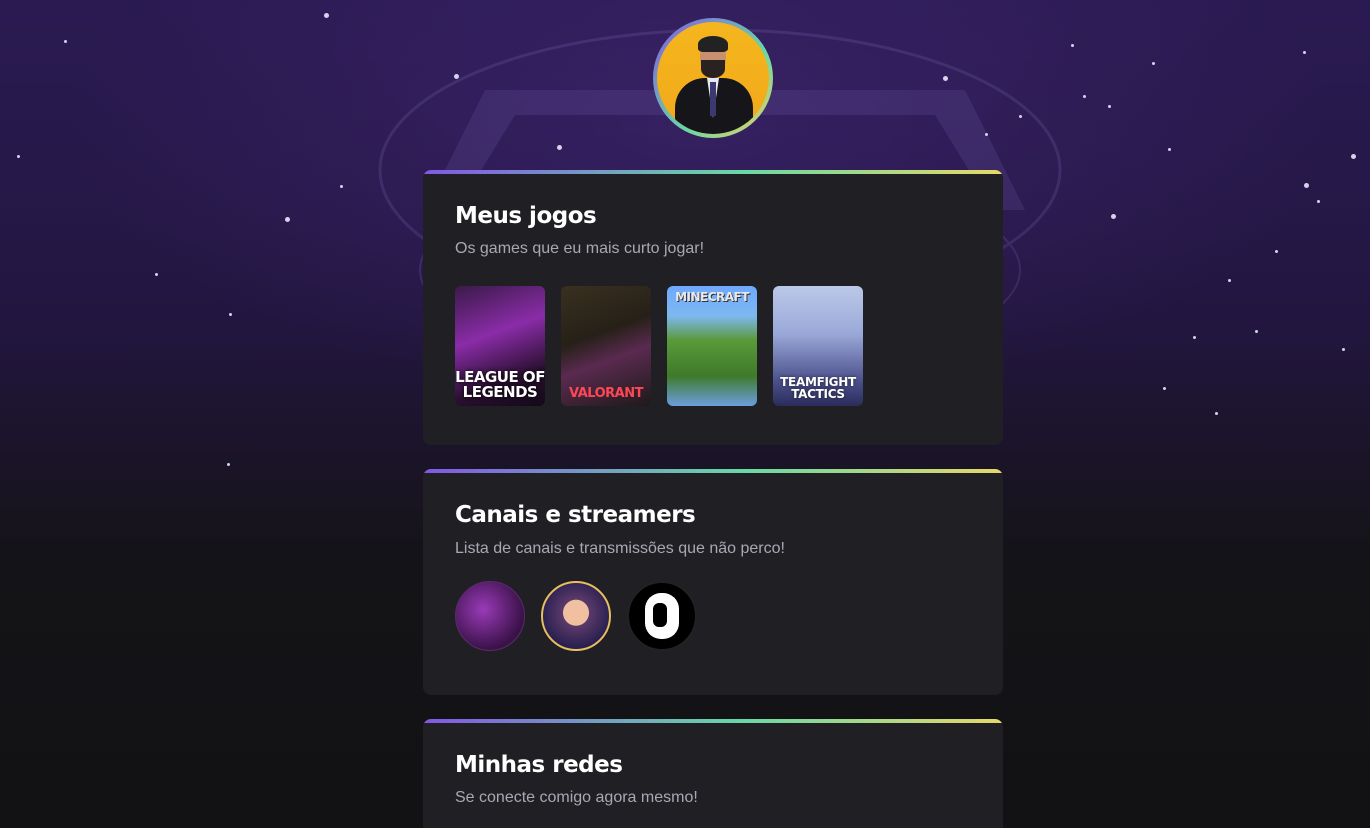 The width and height of the screenshot is (1370, 828). What do you see at coordinates (576, 616) in the screenshot?
I see `streamer-avatar-2-icon` at bounding box center [576, 616].